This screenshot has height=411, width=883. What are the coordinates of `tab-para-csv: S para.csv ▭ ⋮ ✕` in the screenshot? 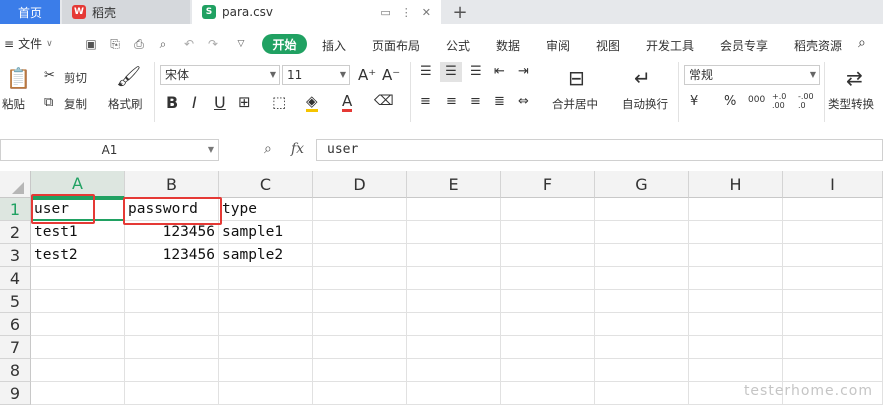 It's located at (316, 12).